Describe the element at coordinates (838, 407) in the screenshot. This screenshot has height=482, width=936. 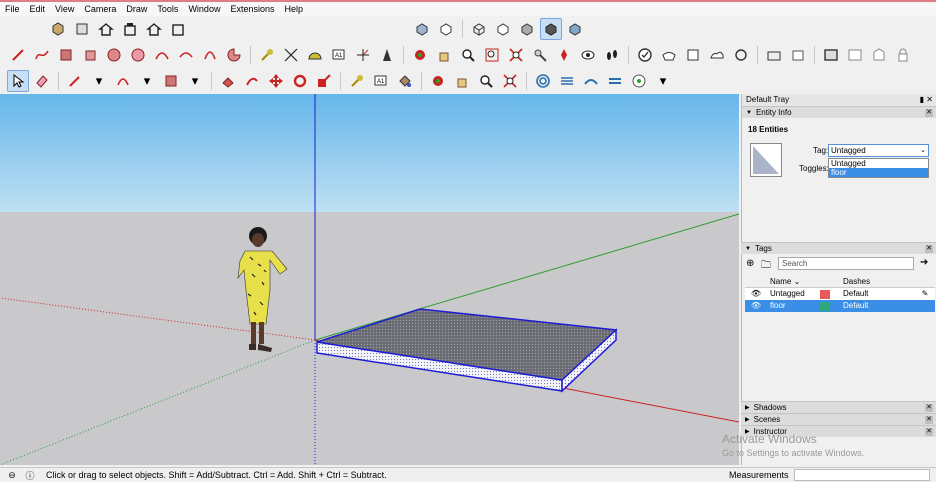
I see `shadows-header: ▶ Shadows ✕` at that location.